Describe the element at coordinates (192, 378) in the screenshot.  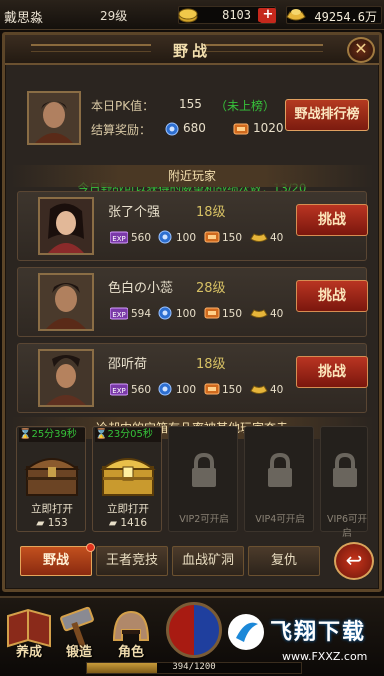
I see `player-row: 邵听荷 18级 EXP 560 100 150 40 挑战` at that location.